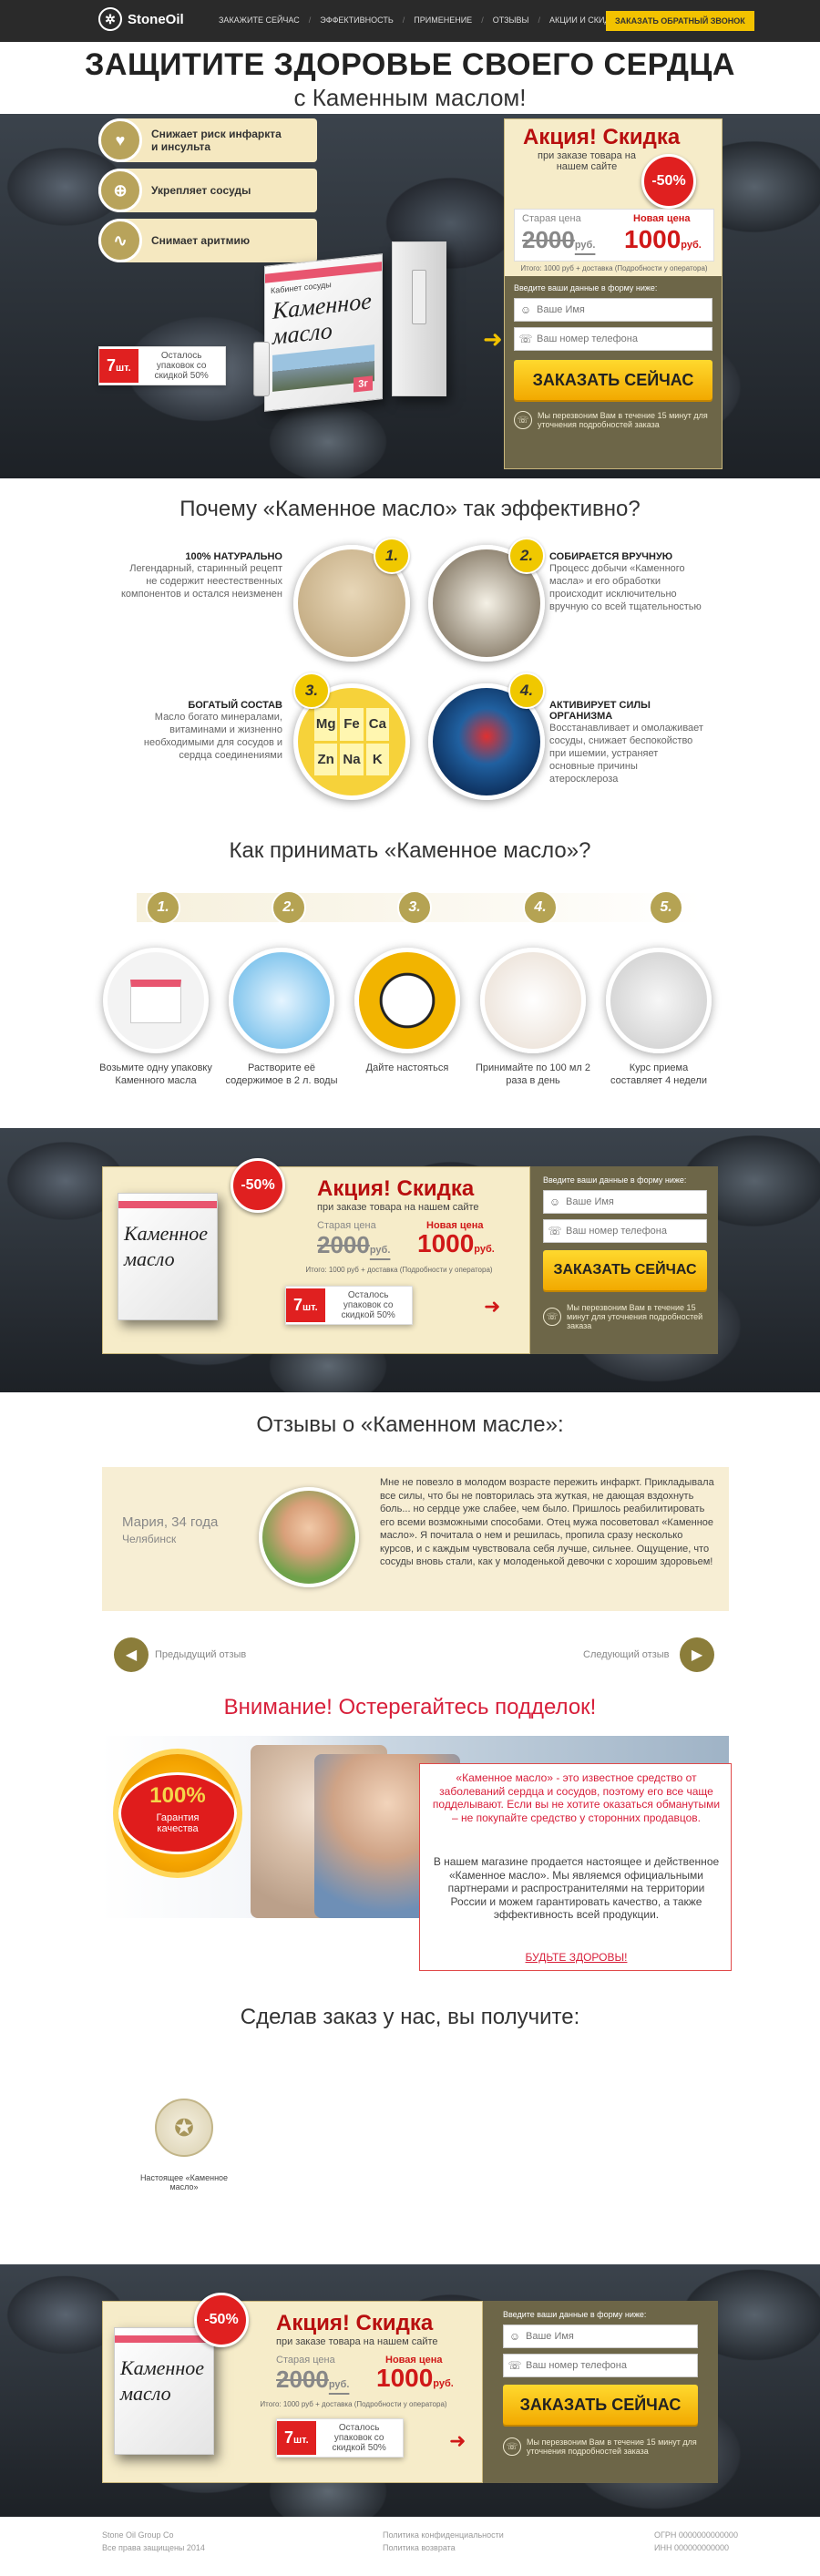  I want to click on next-review-button: ▶, so click(697, 1655).